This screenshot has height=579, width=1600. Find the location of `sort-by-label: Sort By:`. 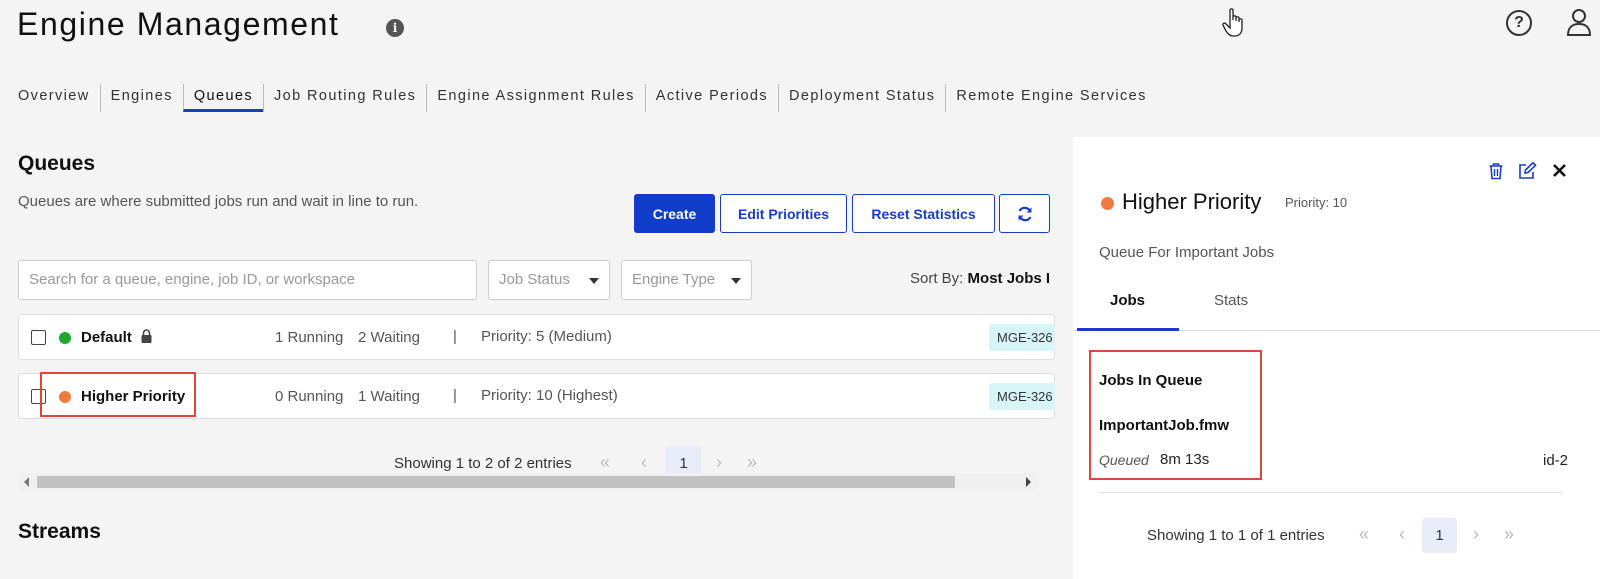

sort-by-label: Sort By: is located at coordinates (937, 278).